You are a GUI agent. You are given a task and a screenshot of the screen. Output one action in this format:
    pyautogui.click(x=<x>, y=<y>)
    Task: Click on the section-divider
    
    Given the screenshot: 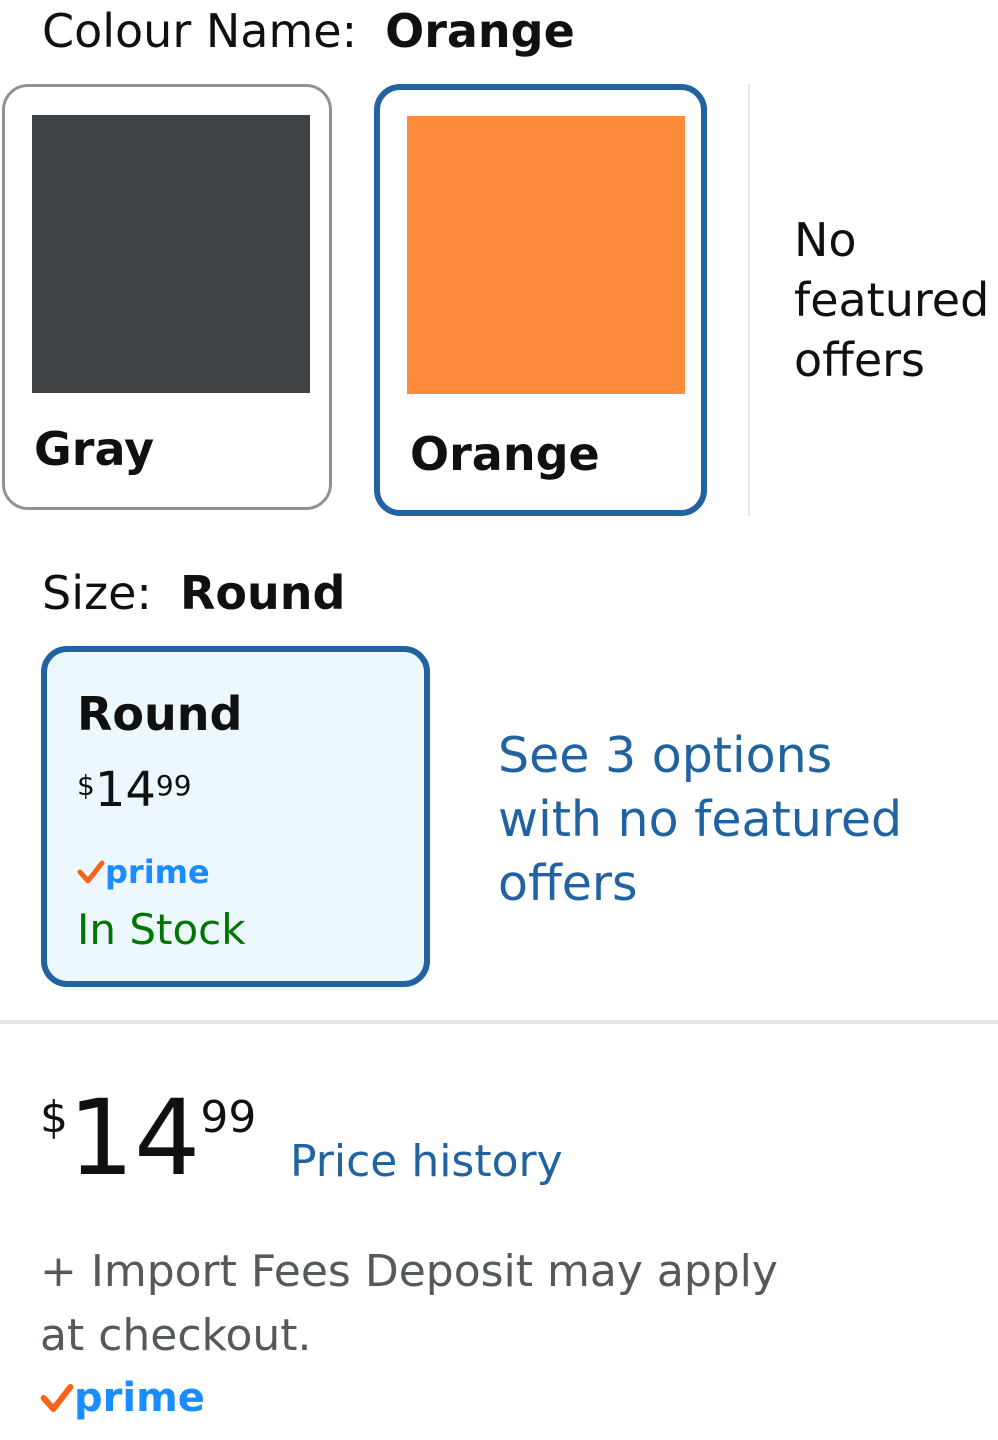 What is the action you would take?
    pyautogui.click(x=499, y=1022)
    